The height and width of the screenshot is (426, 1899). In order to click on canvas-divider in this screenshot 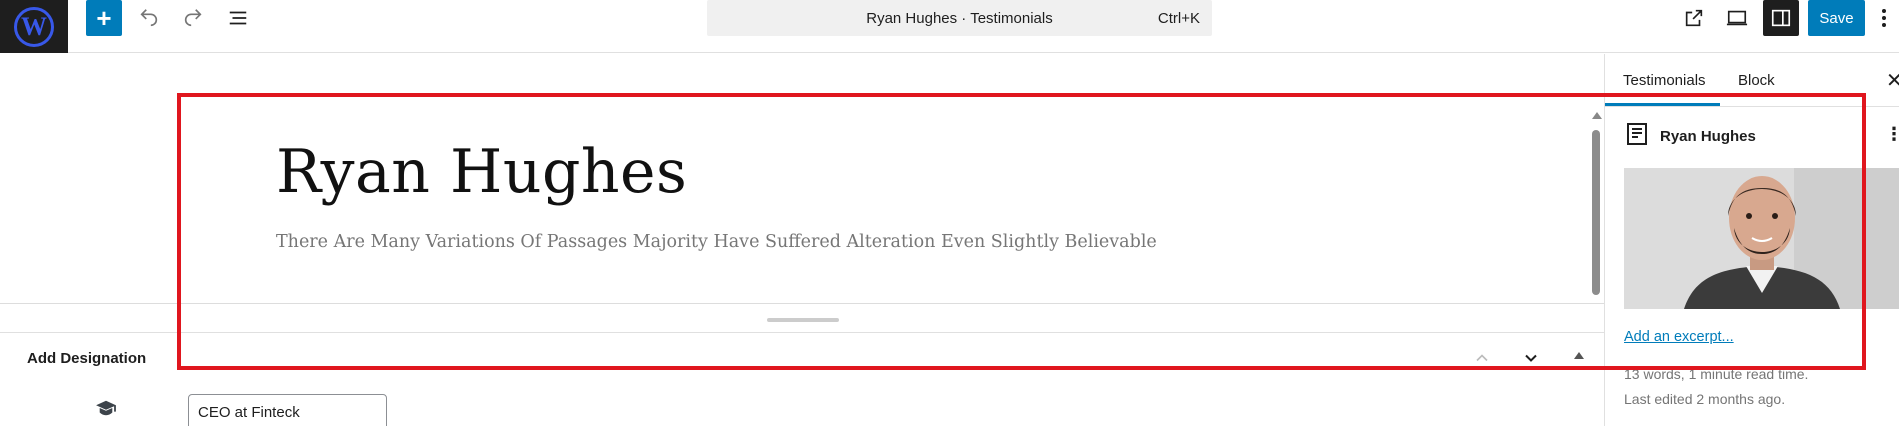, I will do `click(802, 303)`.